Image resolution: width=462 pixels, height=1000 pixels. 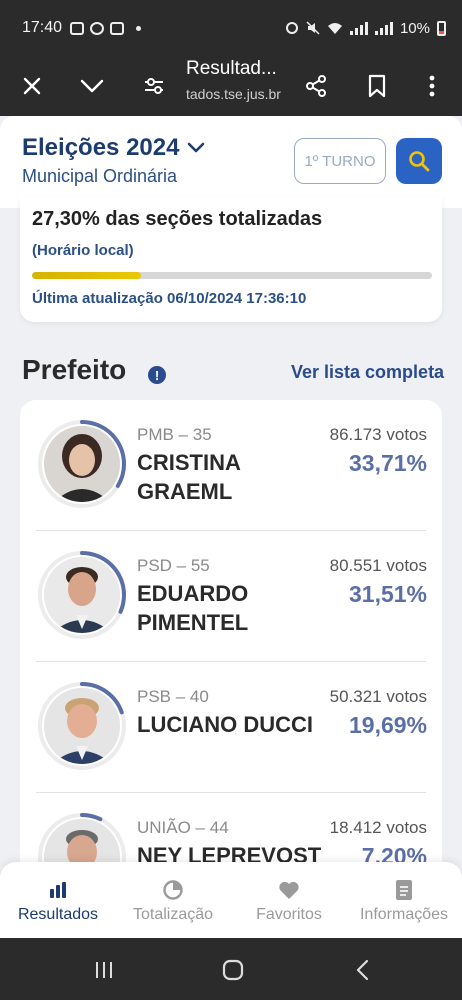 I want to click on candidate-percent: 33,71%, so click(x=387, y=463).